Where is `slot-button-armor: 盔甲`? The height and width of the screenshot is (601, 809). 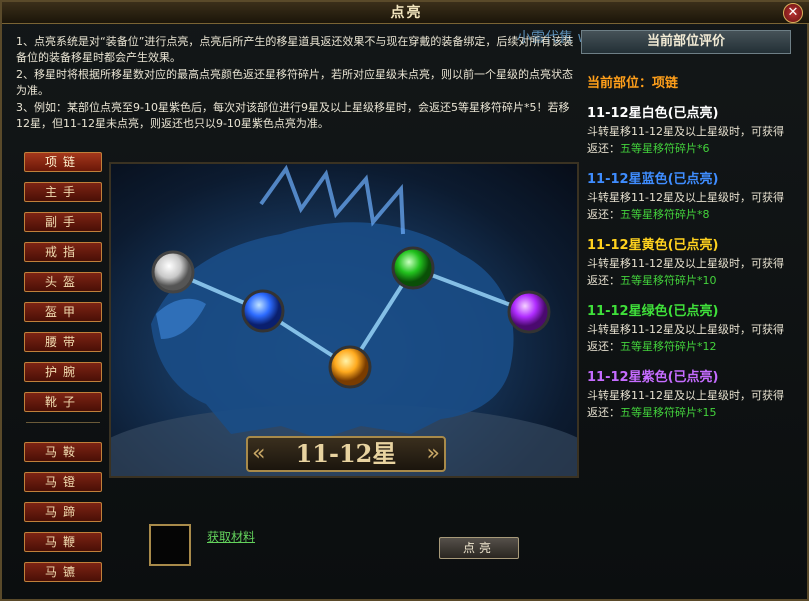
slot-button-armor: 盔甲 is located at coordinates (63, 312).